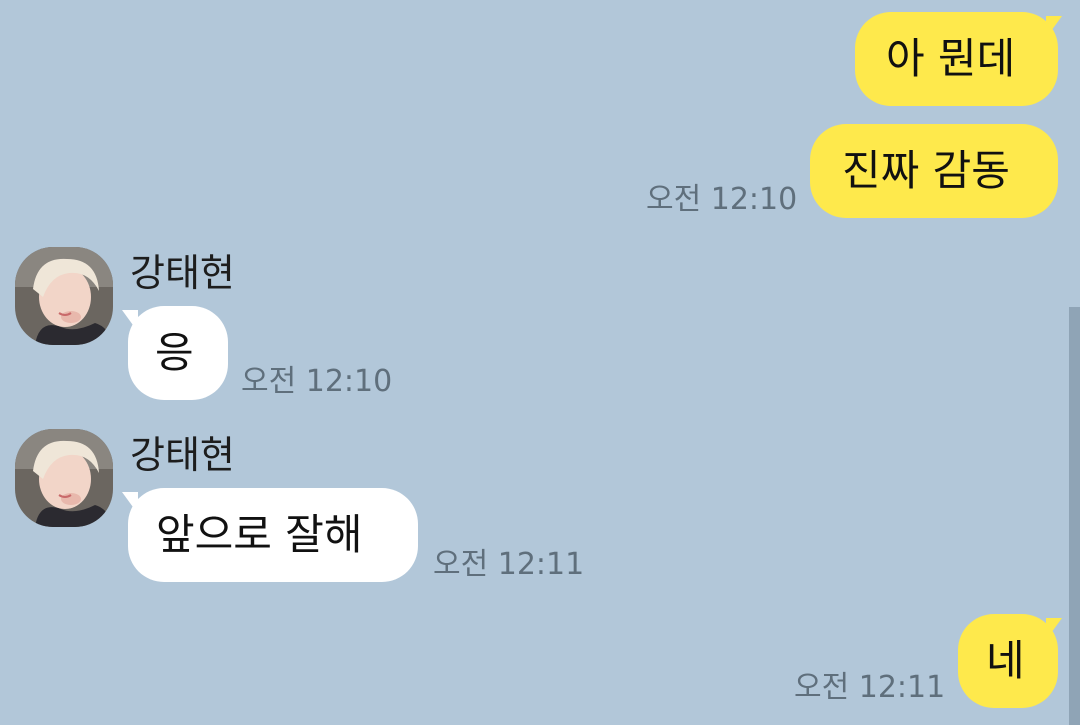 The height and width of the screenshot is (725, 1080). Describe the element at coordinates (956, 59) in the screenshot. I see `message-bubble-mine: 아 뭔데` at that location.